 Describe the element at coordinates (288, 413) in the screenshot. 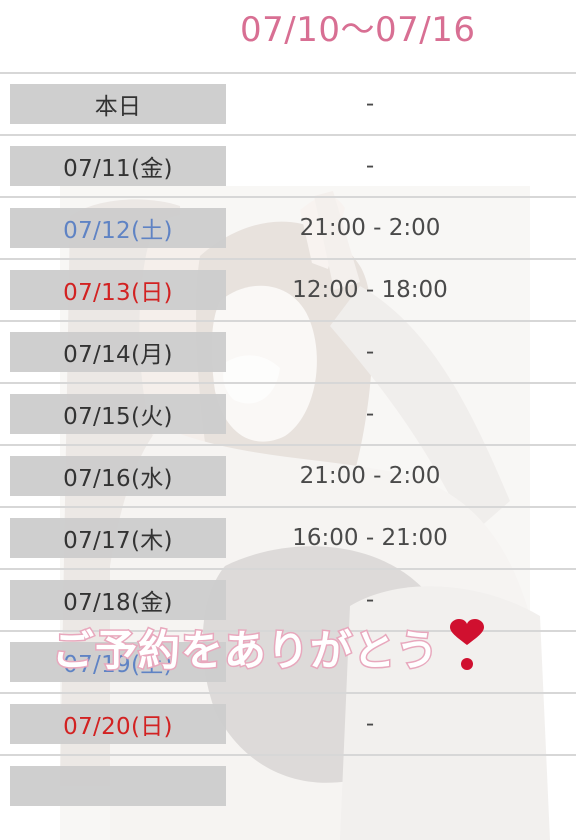

I see `schedule-row: 07/15(火) -` at that location.